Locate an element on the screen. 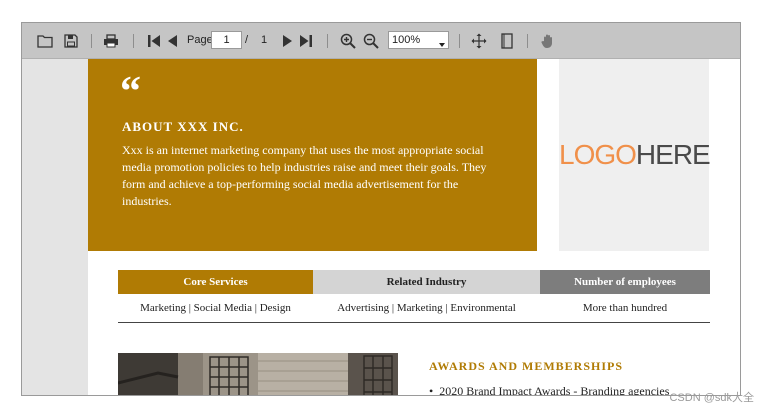  stats-value-core-services: Marketing | Social Media | Design is located at coordinates (215, 308).